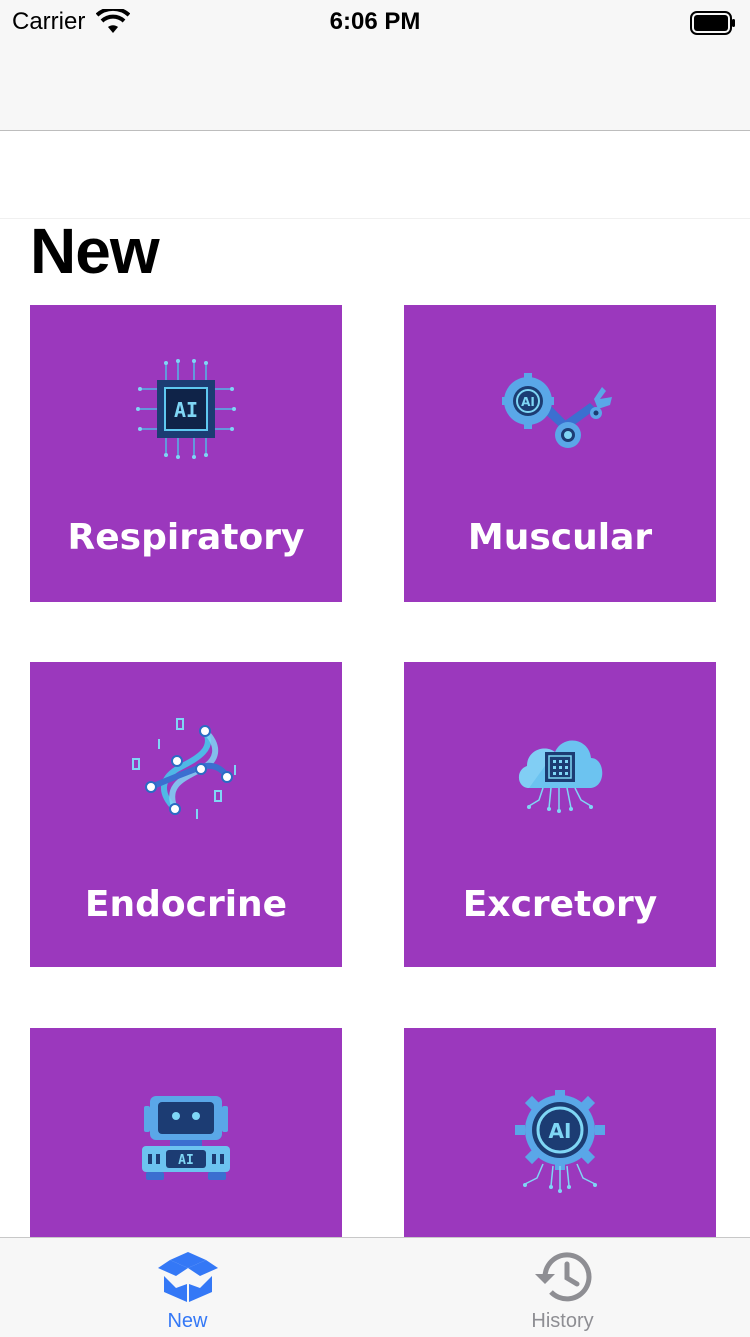 The width and height of the screenshot is (750, 1337). What do you see at coordinates (563, 1279) in the screenshot?
I see `history-icon` at bounding box center [563, 1279].